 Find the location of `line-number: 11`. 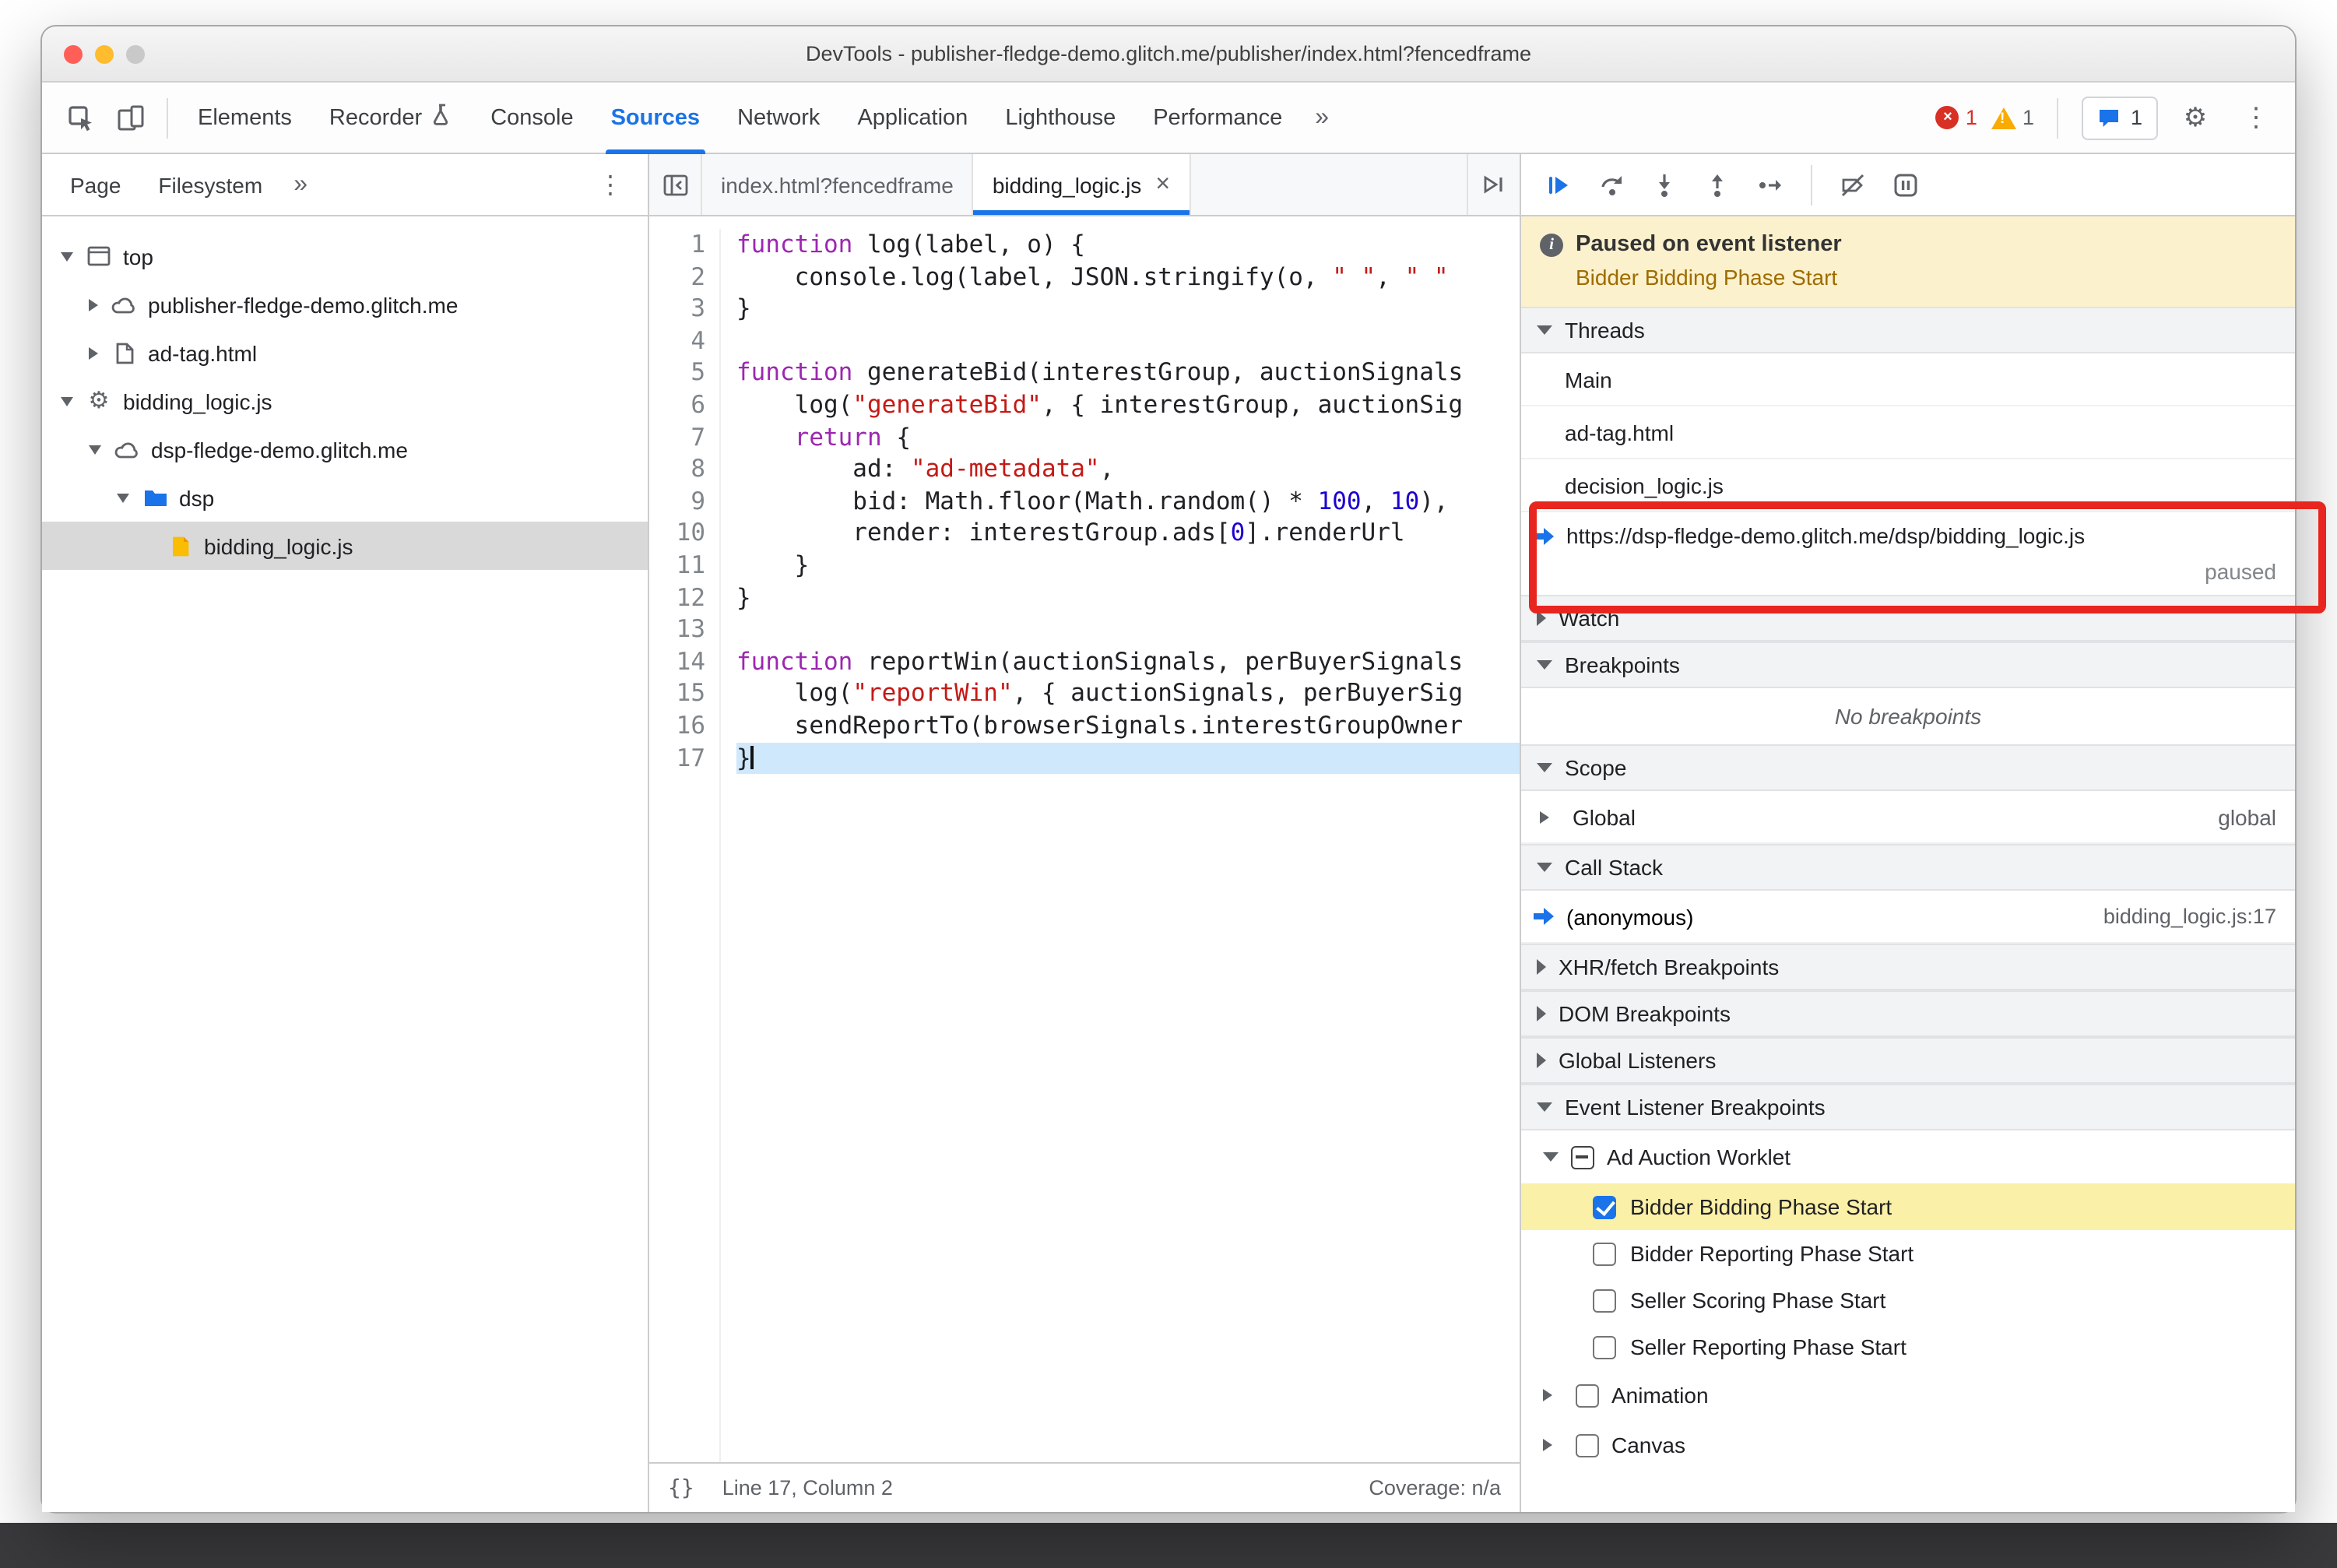

line-number: 11 is located at coordinates (677, 566).